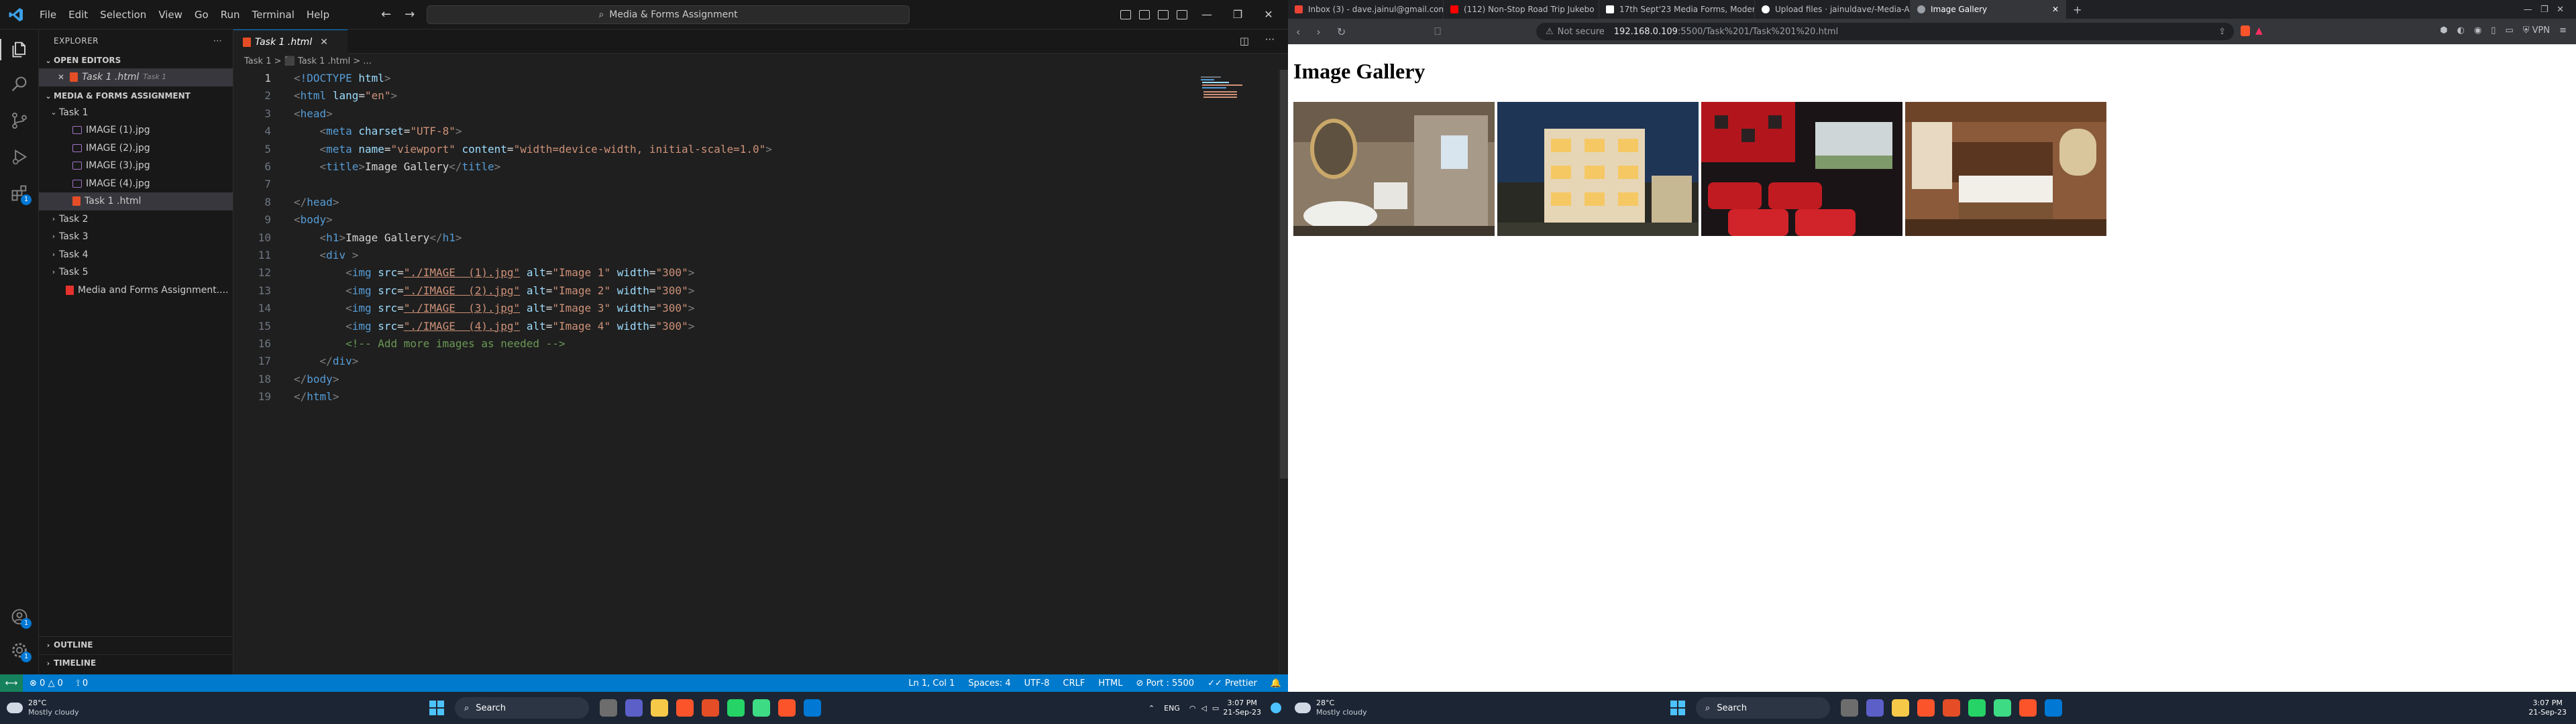 The height and width of the screenshot is (724, 2576). Describe the element at coordinates (2509, 30) in the screenshot. I see `wallet-icon: ▭` at that location.